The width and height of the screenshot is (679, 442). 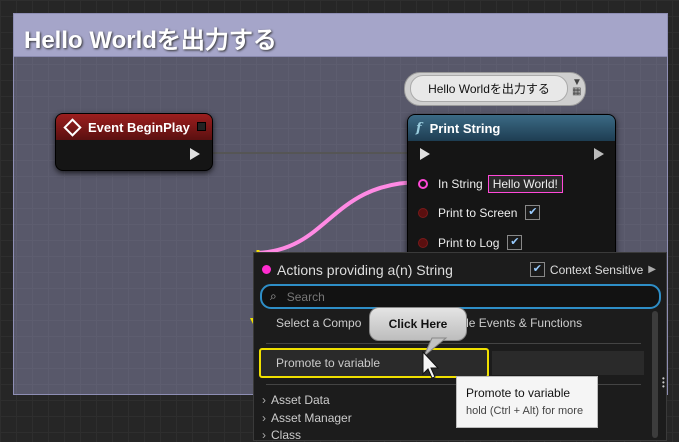 I want to click on print-node-header: f Print String, so click(x=511, y=128).